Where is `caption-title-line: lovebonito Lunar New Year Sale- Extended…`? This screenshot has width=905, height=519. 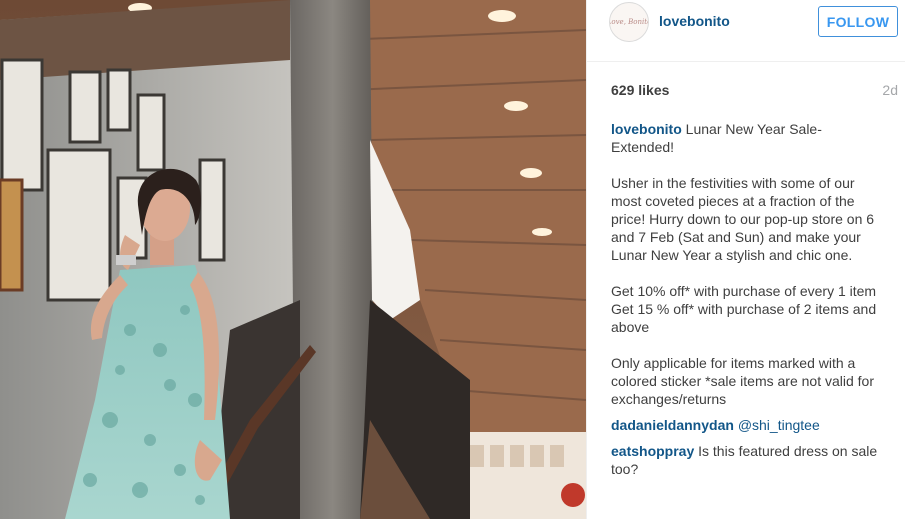 caption-title-line: lovebonito Lunar New Year Sale- Extended… is located at coordinates (746, 138).